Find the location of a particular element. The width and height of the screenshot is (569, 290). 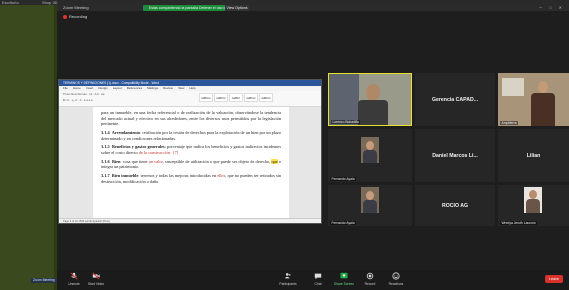

menu-layout: Layout is located at coordinates (117, 88).